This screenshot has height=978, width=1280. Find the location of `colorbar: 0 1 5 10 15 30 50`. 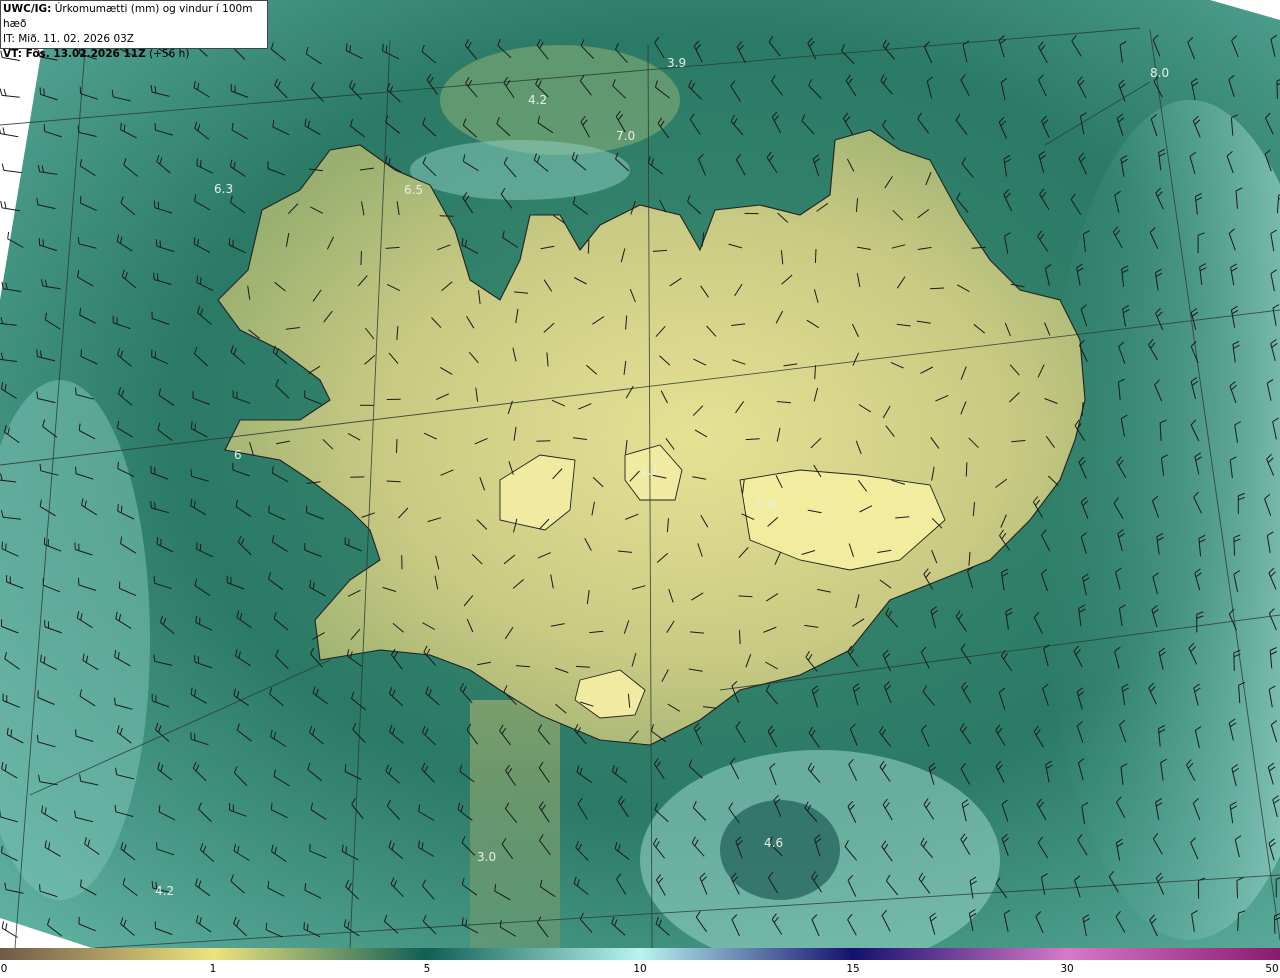

colorbar: 0 1 5 10 15 30 50 is located at coordinates (640, 963).